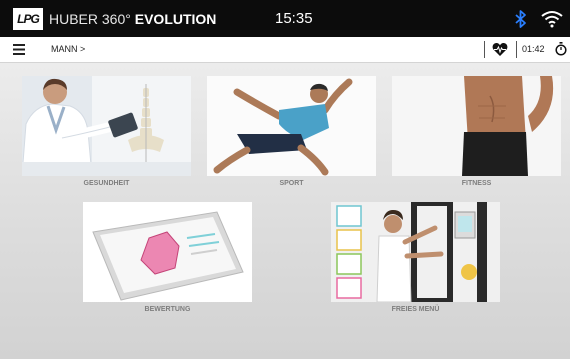 The width and height of the screenshot is (570, 359). What do you see at coordinates (476, 183) in the screenshot?
I see `tile-label: FITNESS` at bounding box center [476, 183].